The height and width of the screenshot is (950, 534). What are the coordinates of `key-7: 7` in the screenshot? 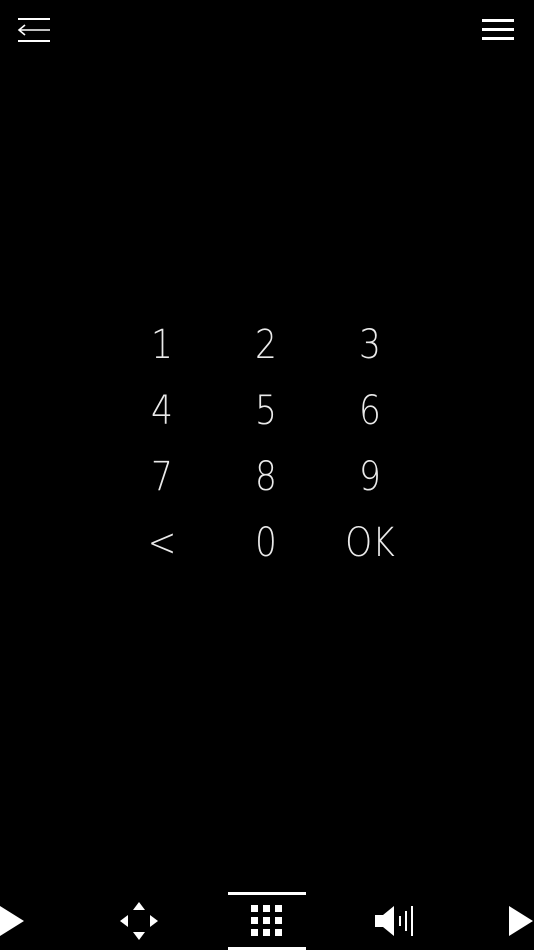 It's located at (161, 477).